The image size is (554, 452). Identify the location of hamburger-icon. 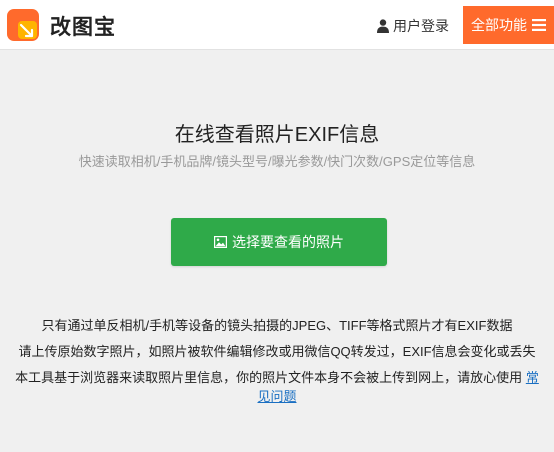
(539, 25).